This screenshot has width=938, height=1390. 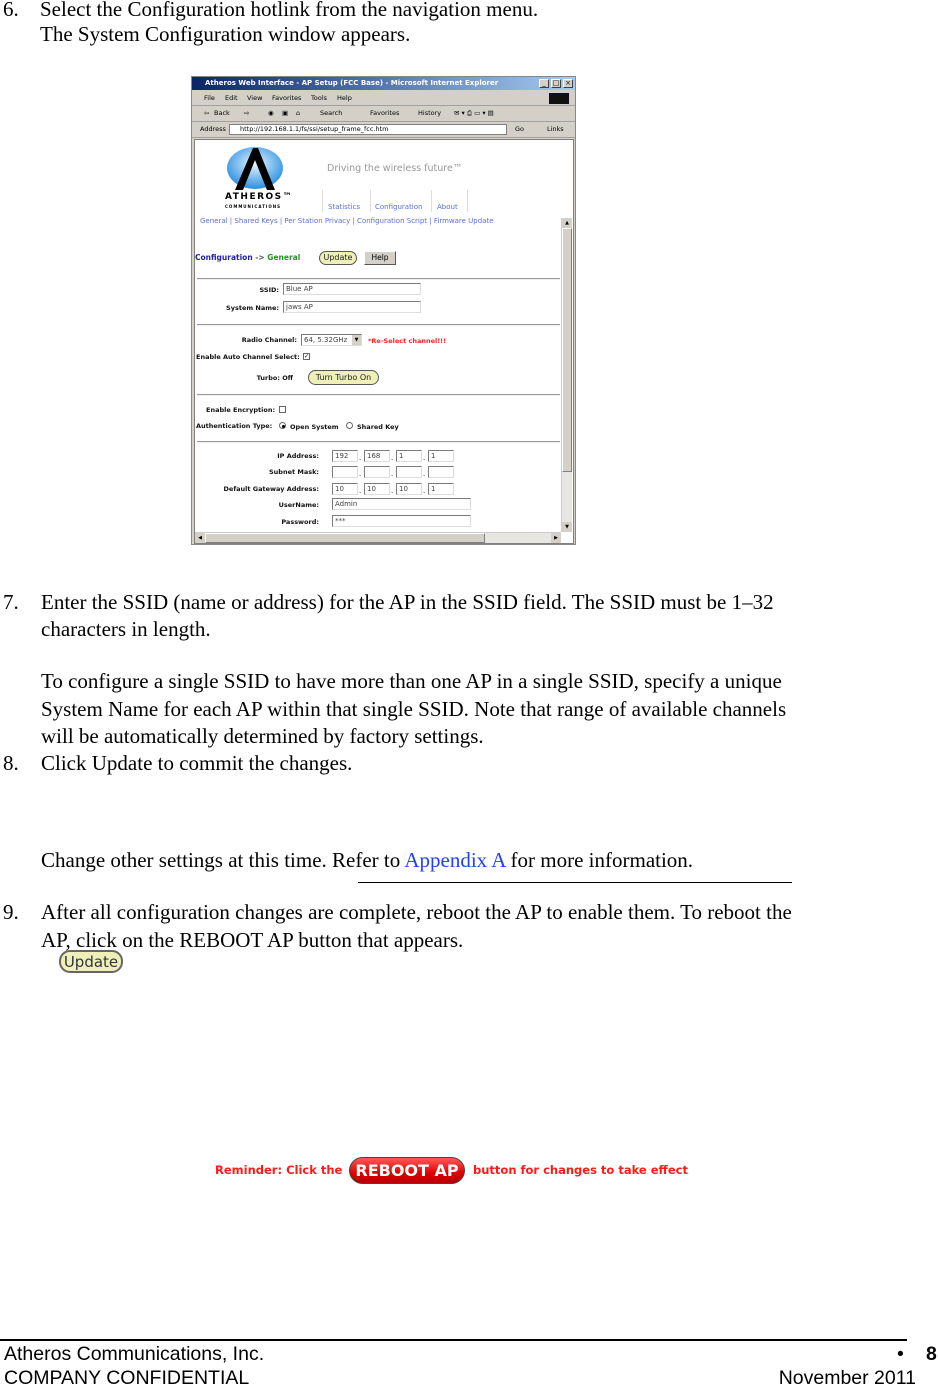 What do you see at coordinates (234, 426) in the screenshot?
I see `auth-type-label: Authentication Type:` at bounding box center [234, 426].